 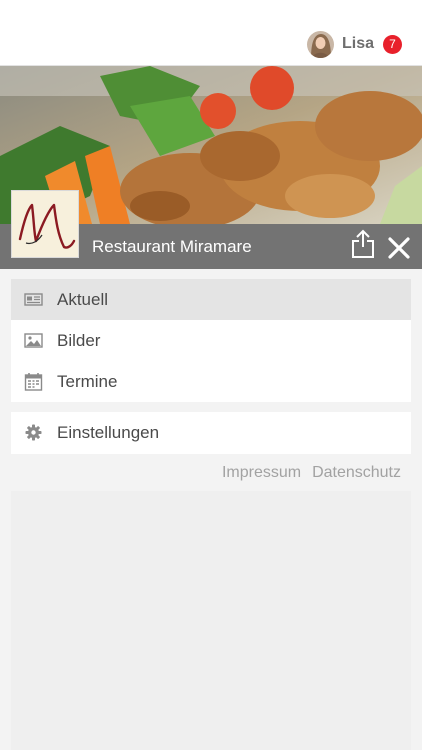 I want to click on newspaper-icon, so click(x=33, y=299).